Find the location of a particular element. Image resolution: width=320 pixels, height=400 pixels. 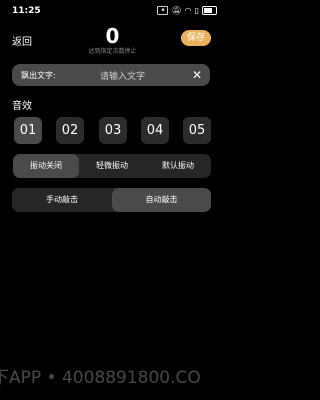

float-text-input-bar: 飘出文字: 请输入文字 ✕ is located at coordinates (111, 75).